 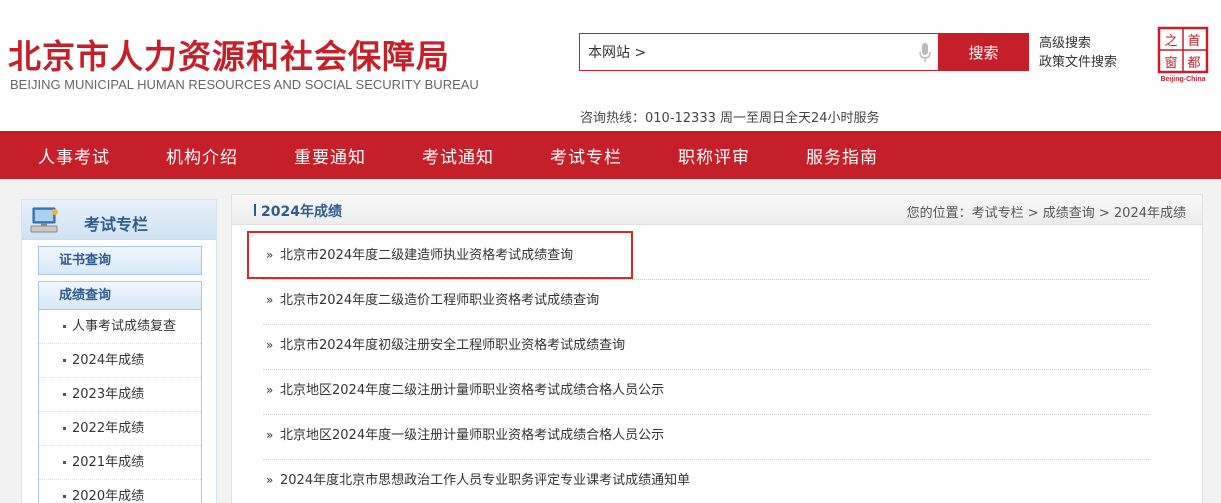 What do you see at coordinates (120, 361) in the screenshot?
I see `sidebar-item-2024: 2024年成绩` at bounding box center [120, 361].